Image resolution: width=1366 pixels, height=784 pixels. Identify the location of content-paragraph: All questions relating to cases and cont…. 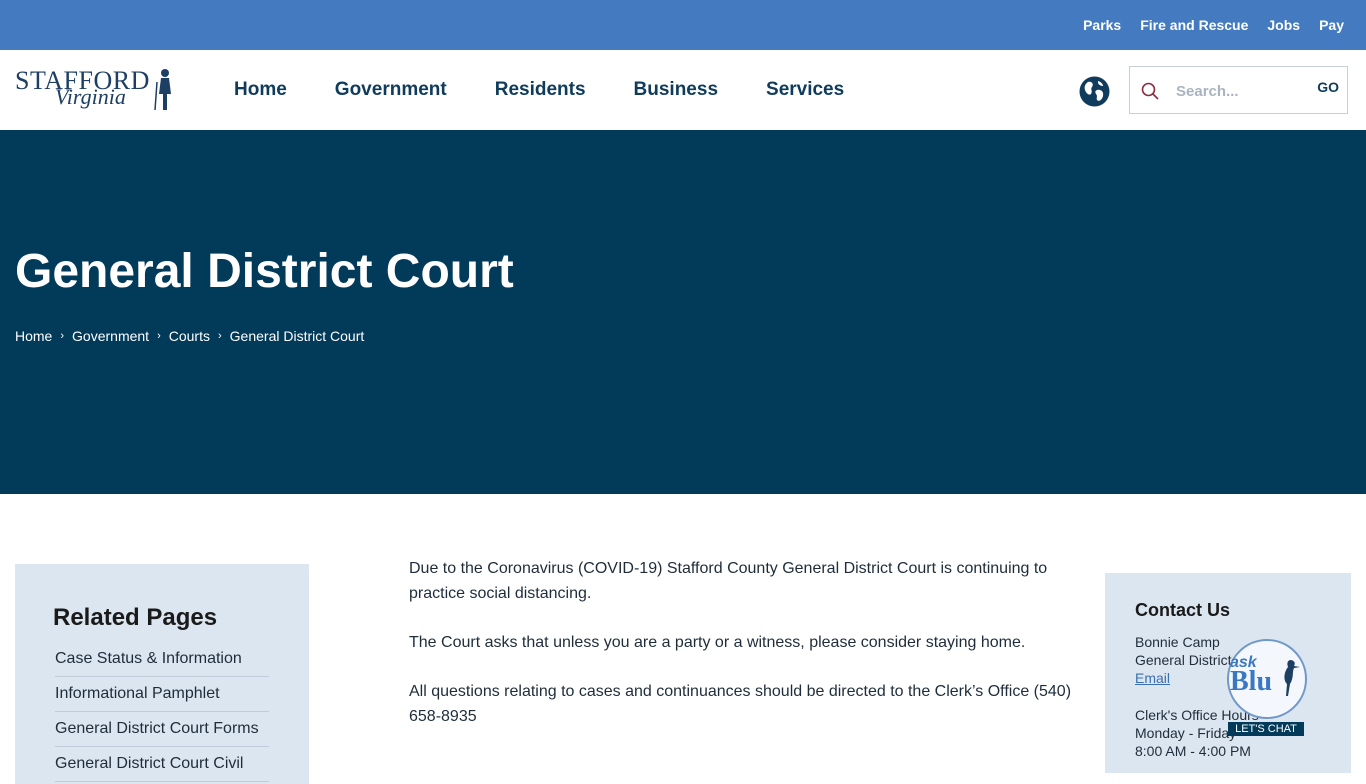
(740, 704).